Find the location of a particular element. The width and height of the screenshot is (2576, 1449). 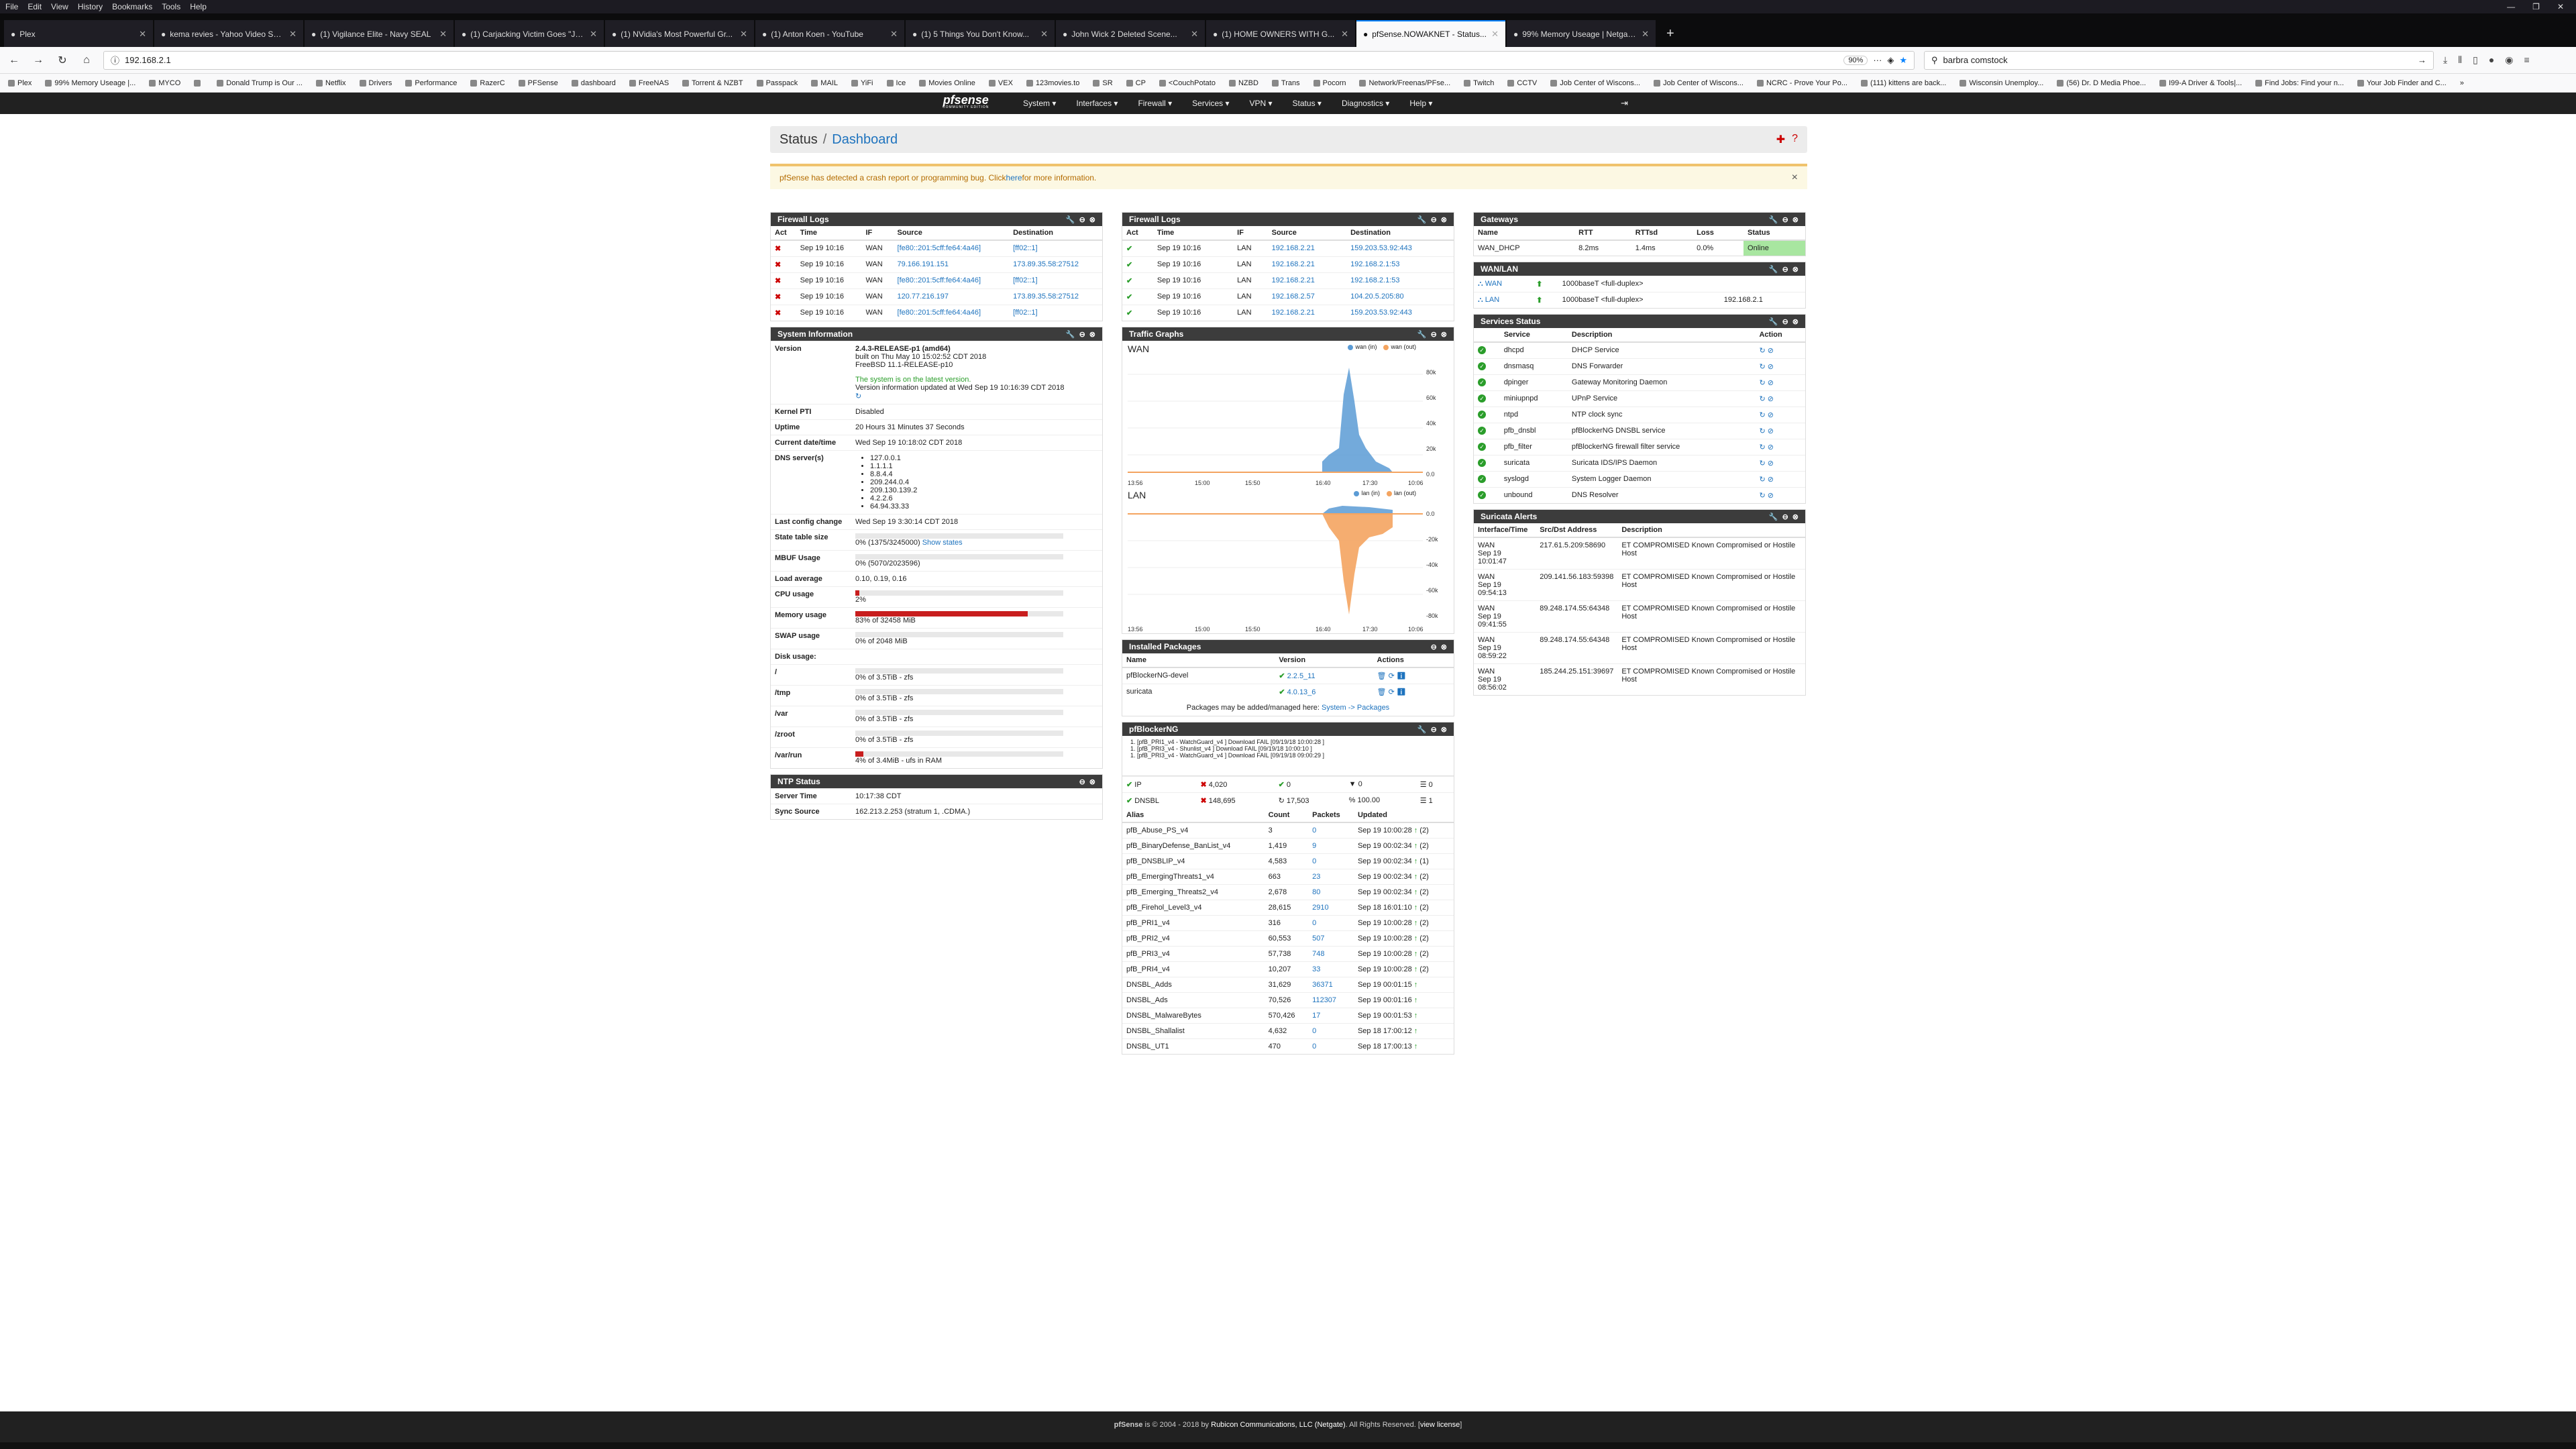

nav-interfaces: Interfaces ▾ is located at coordinates (1097, 103).